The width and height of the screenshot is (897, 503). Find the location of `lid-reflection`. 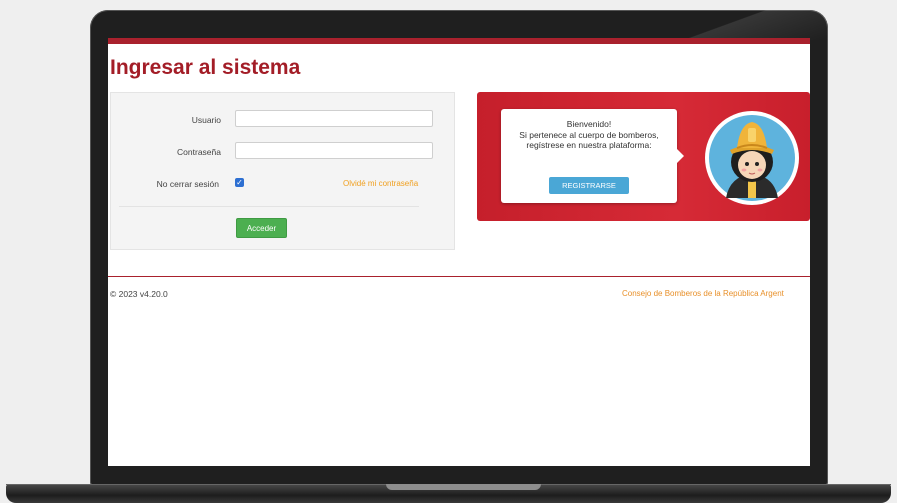

lid-reflection is located at coordinates (748, 25).